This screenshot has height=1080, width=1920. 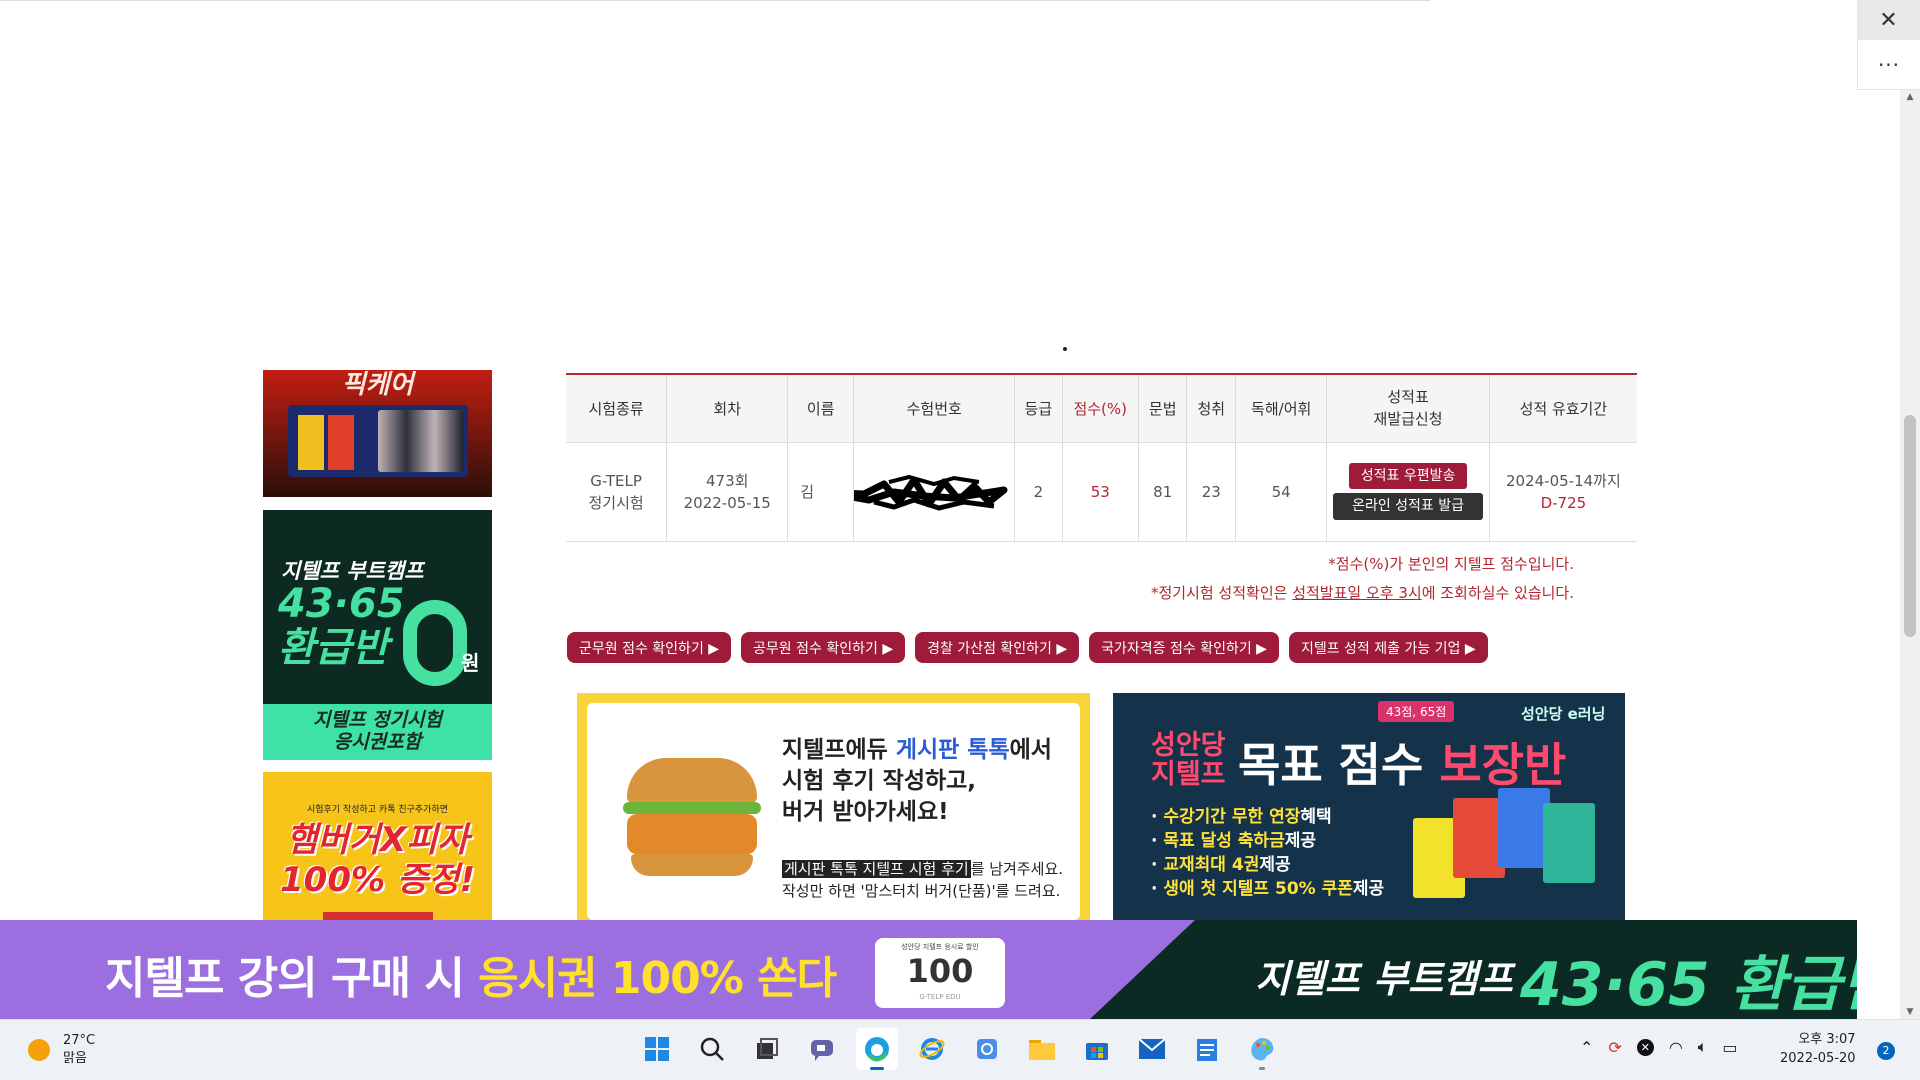 What do you see at coordinates (1827, 1039) in the screenshot?
I see `time: 오후 3:07` at bounding box center [1827, 1039].